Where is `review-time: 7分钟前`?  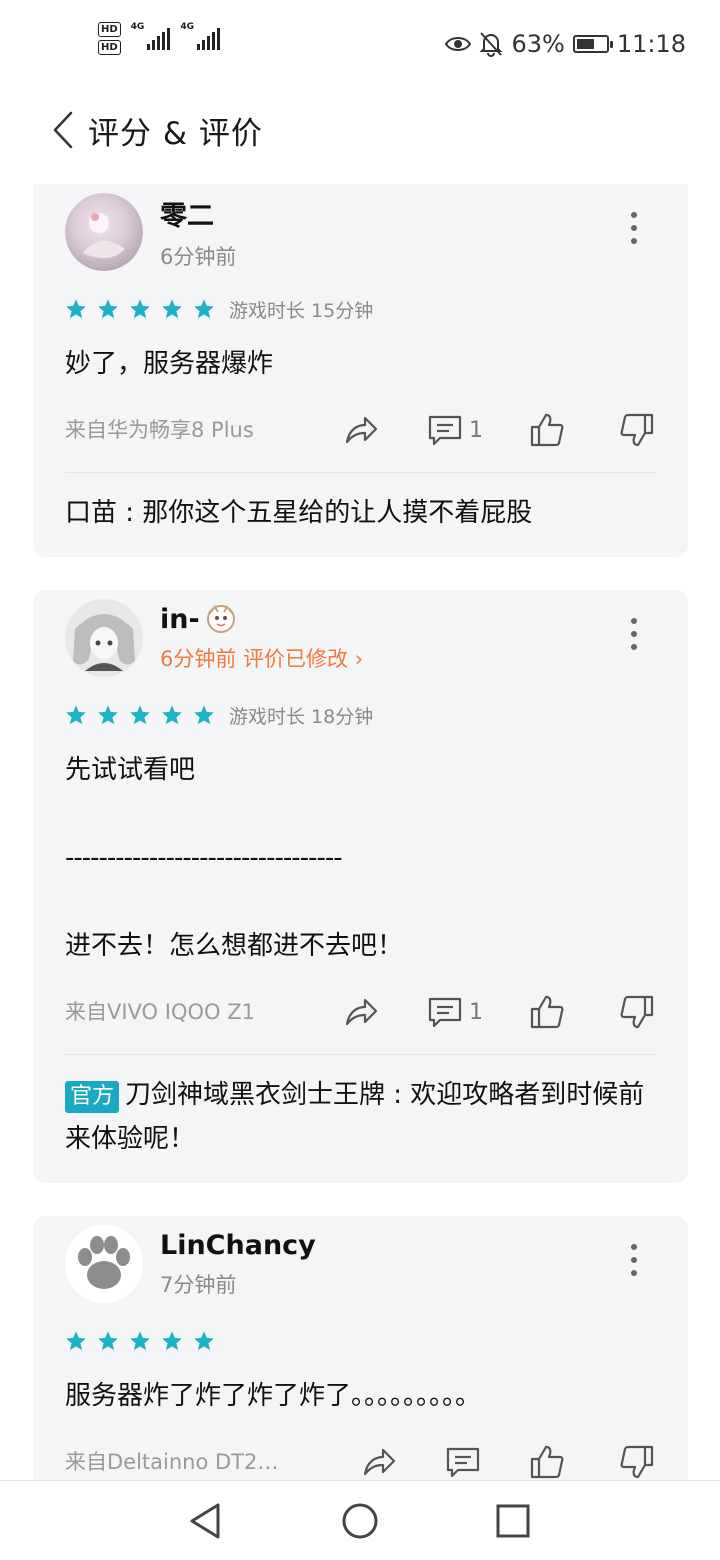
review-time: 7分钟前 is located at coordinates (198, 1284).